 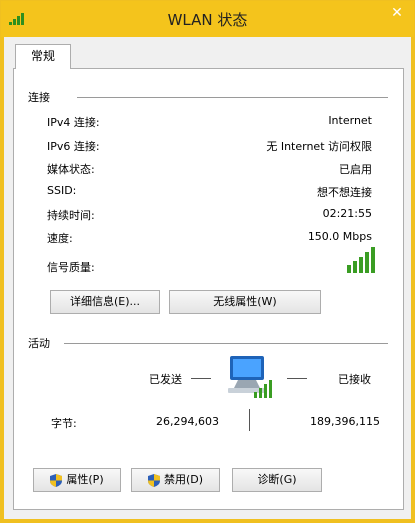 What do you see at coordinates (71, 215) in the screenshot?
I see `duration-label: 持续时间:` at bounding box center [71, 215].